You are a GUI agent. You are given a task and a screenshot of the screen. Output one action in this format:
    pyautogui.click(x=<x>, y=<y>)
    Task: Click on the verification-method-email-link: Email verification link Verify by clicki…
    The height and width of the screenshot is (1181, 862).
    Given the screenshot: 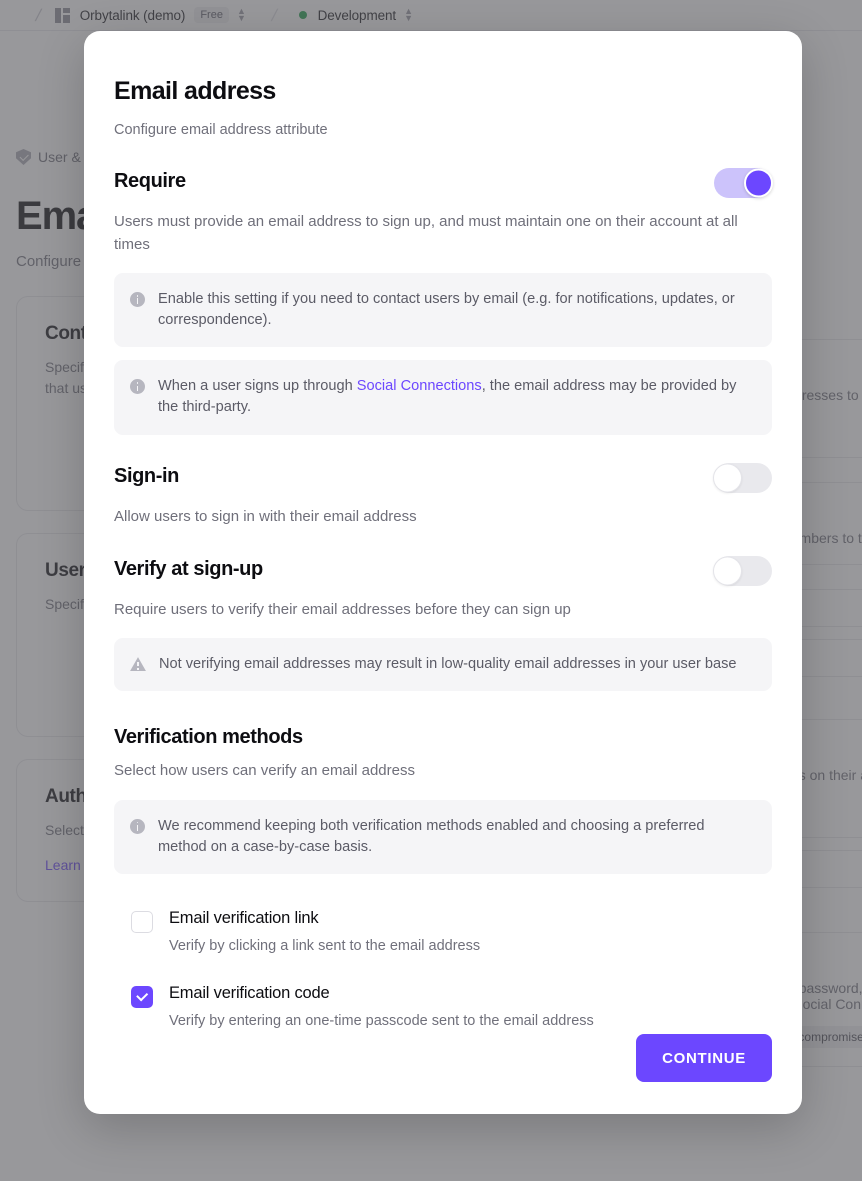 What is the action you would take?
    pyautogui.click(x=443, y=933)
    